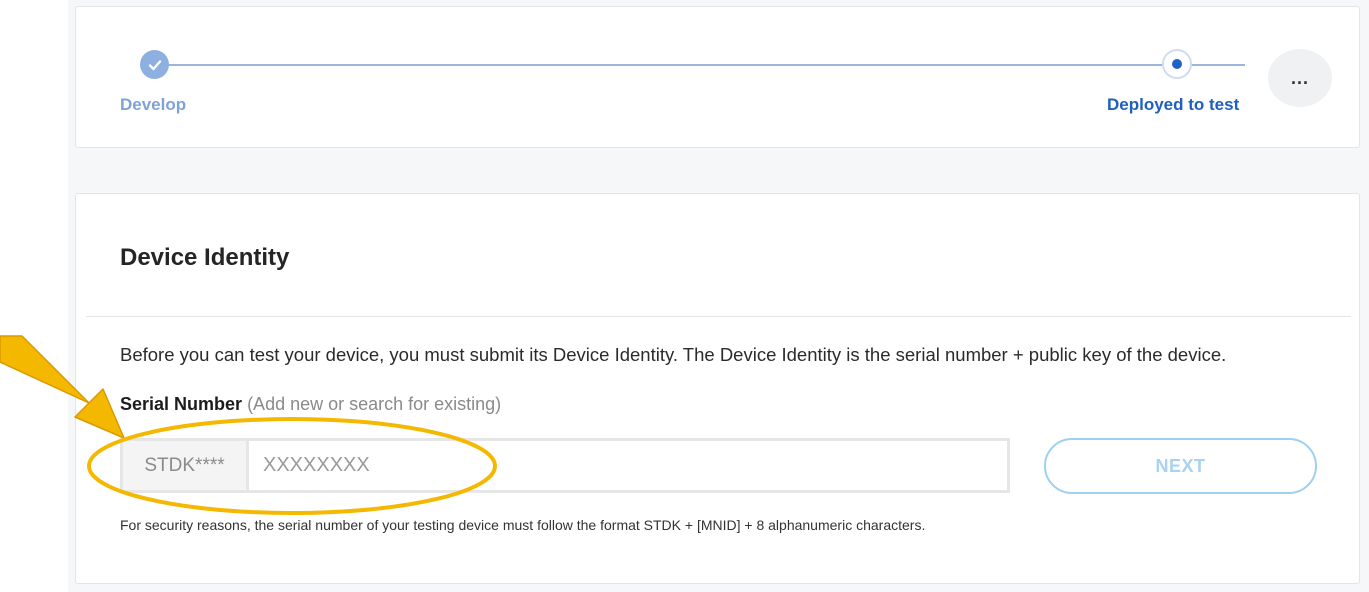  I want to click on current-step-dot-icon, so click(1177, 64).